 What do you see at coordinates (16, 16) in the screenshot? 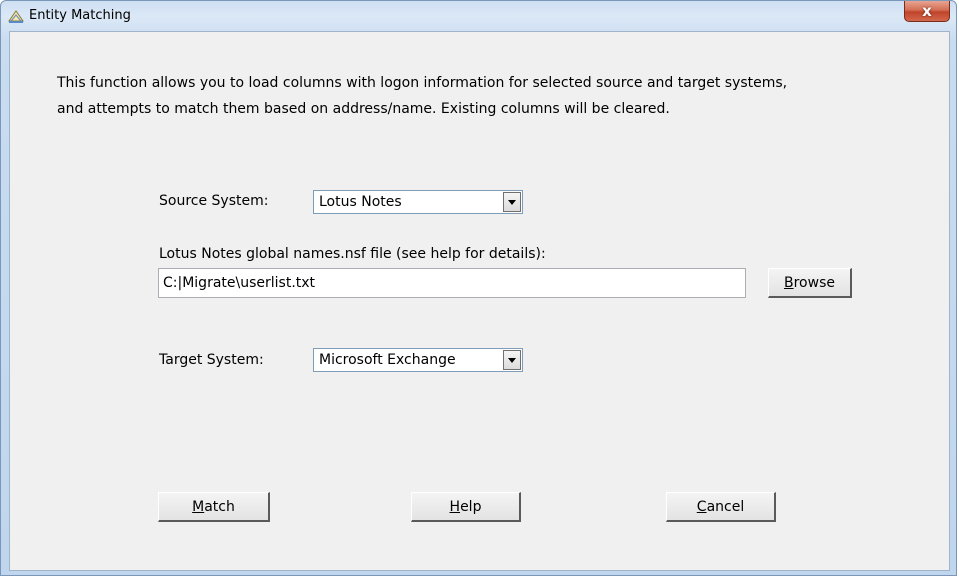
I see `entity-matching-icon` at bounding box center [16, 16].